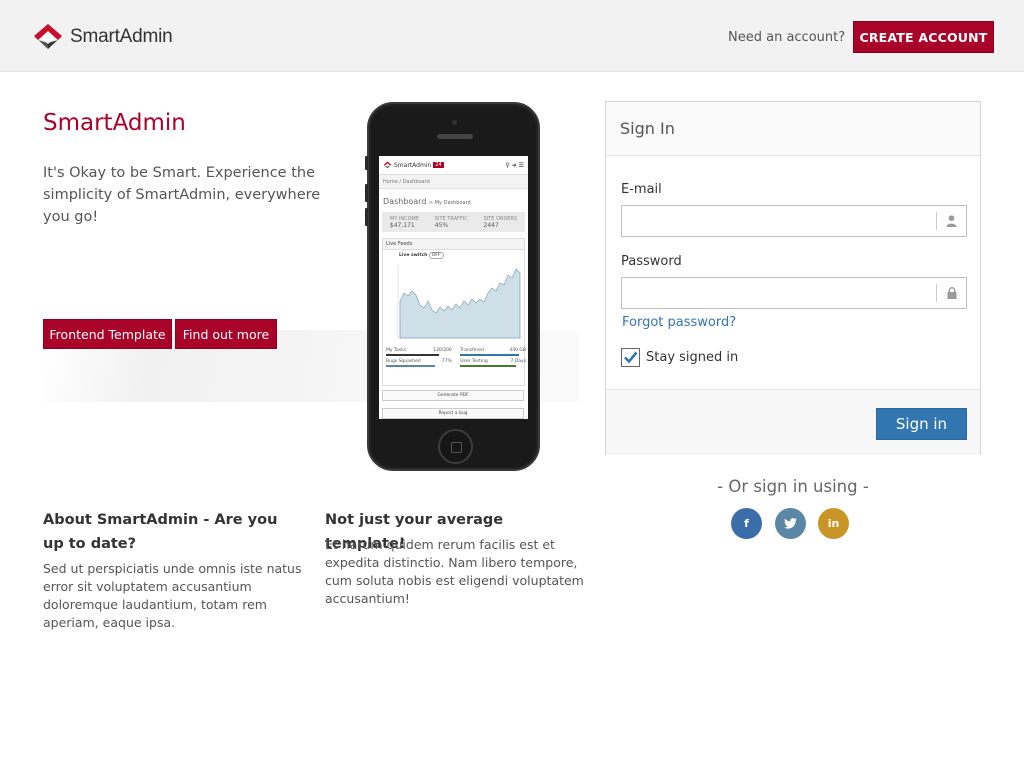  Describe the element at coordinates (777, 221) in the screenshot. I see `email-field` at that location.